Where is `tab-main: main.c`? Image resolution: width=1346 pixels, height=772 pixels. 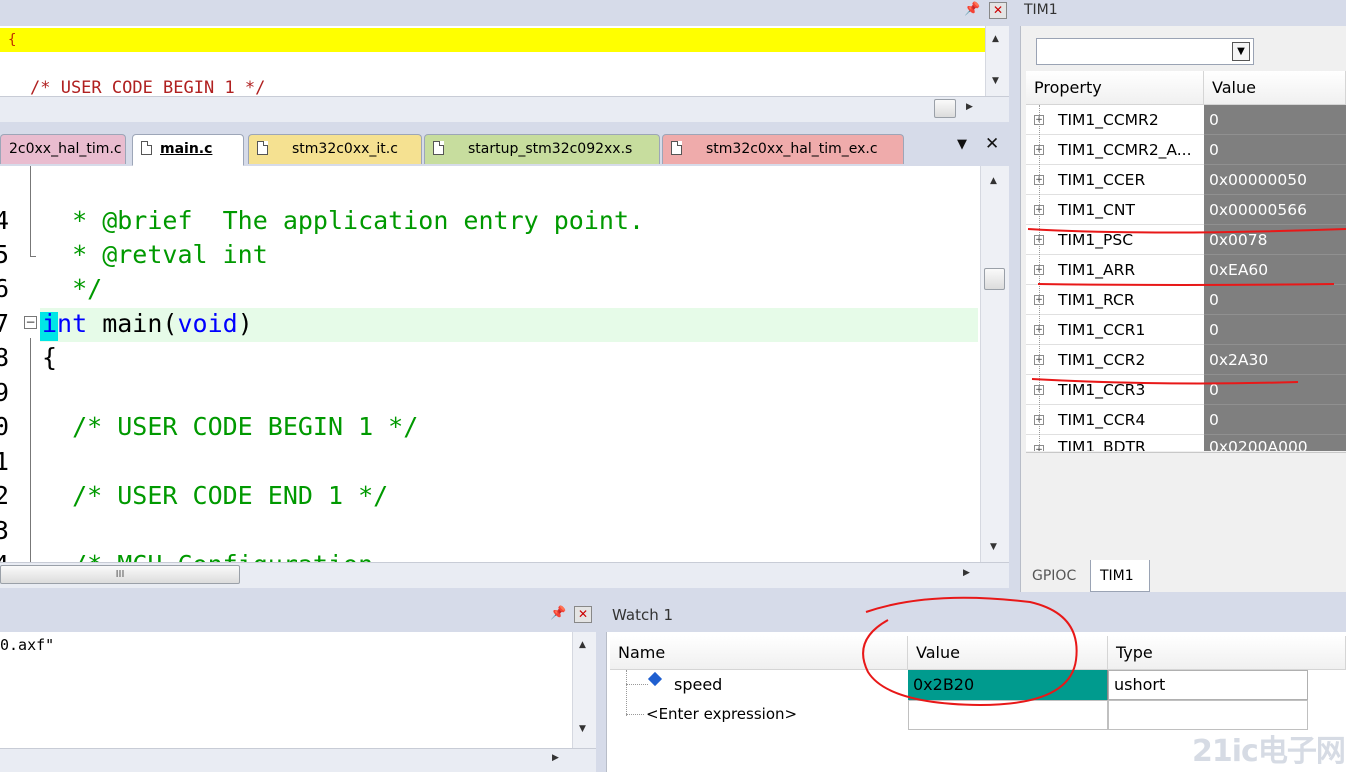
tab-main: main.c is located at coordinates (188, 150).